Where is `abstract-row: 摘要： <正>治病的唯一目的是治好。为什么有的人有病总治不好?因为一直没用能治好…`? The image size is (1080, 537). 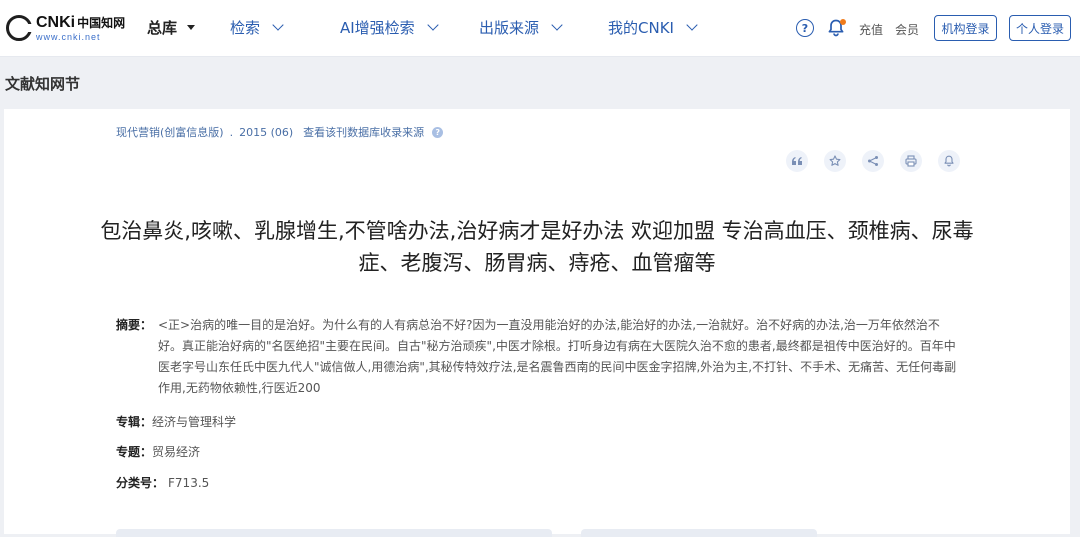 abstract-row: 摘要： <正>治病的唯一目的是治好。为什么有的人有病总治不好?因为一直没用能治好… is located at coordinates (539, 357).